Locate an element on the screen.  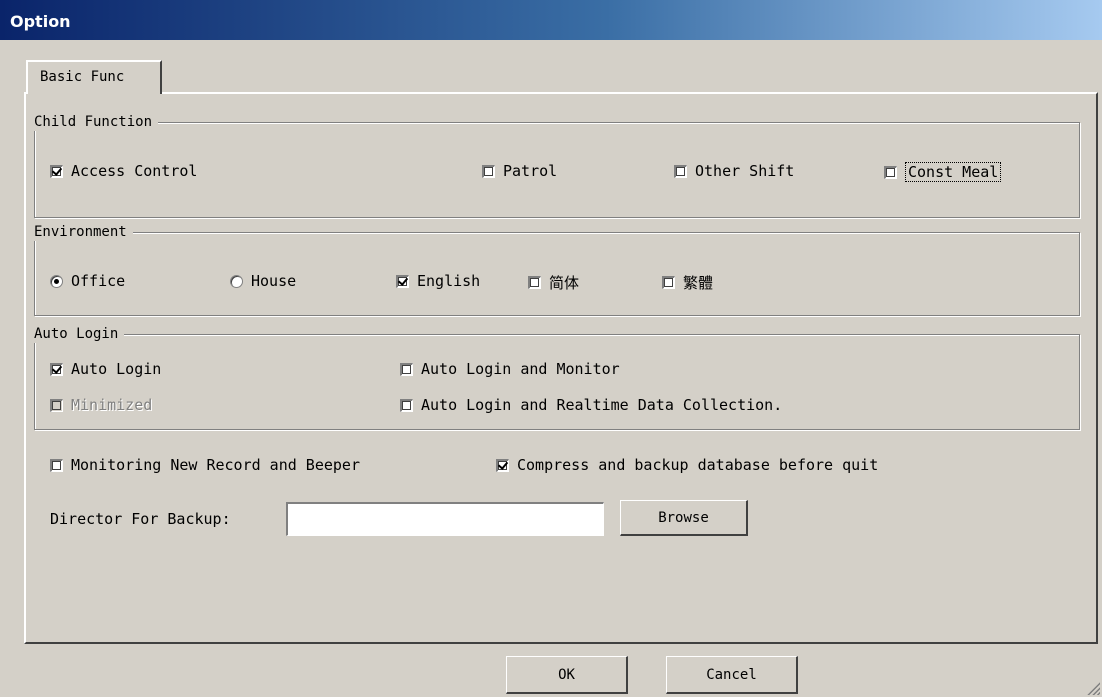
checkbox-minimized: Minimized is located at coordinates (101, 405).